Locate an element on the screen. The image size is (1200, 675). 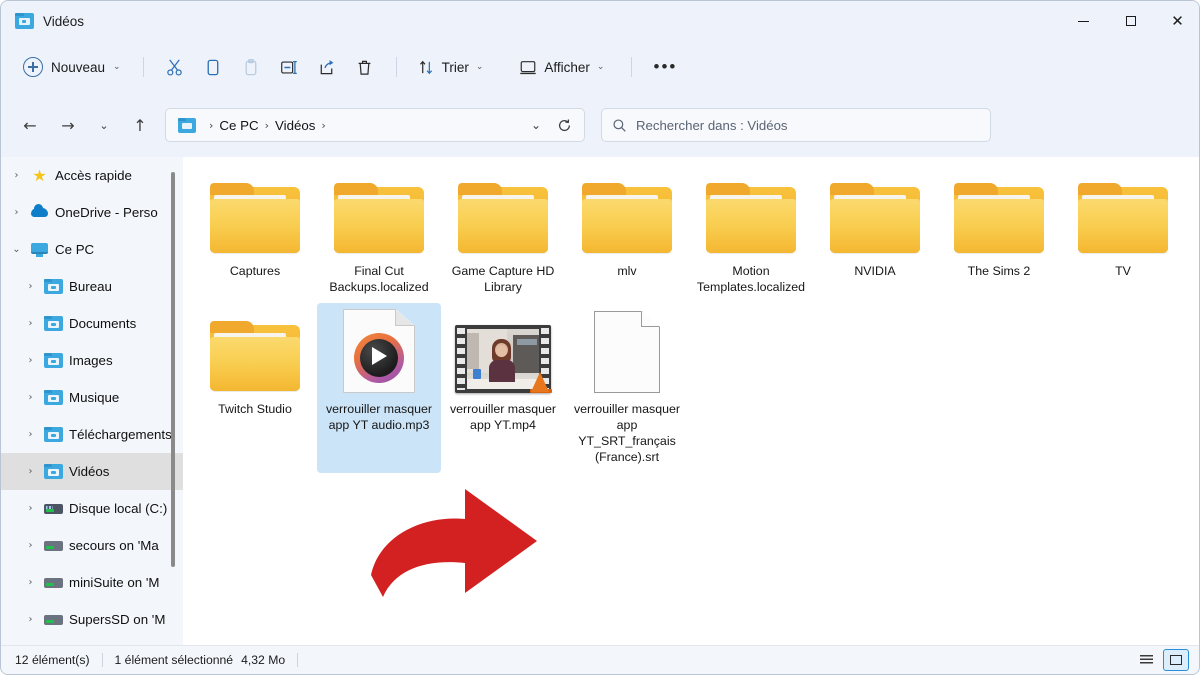
minimize-button is located at coordinates (1083, 21).